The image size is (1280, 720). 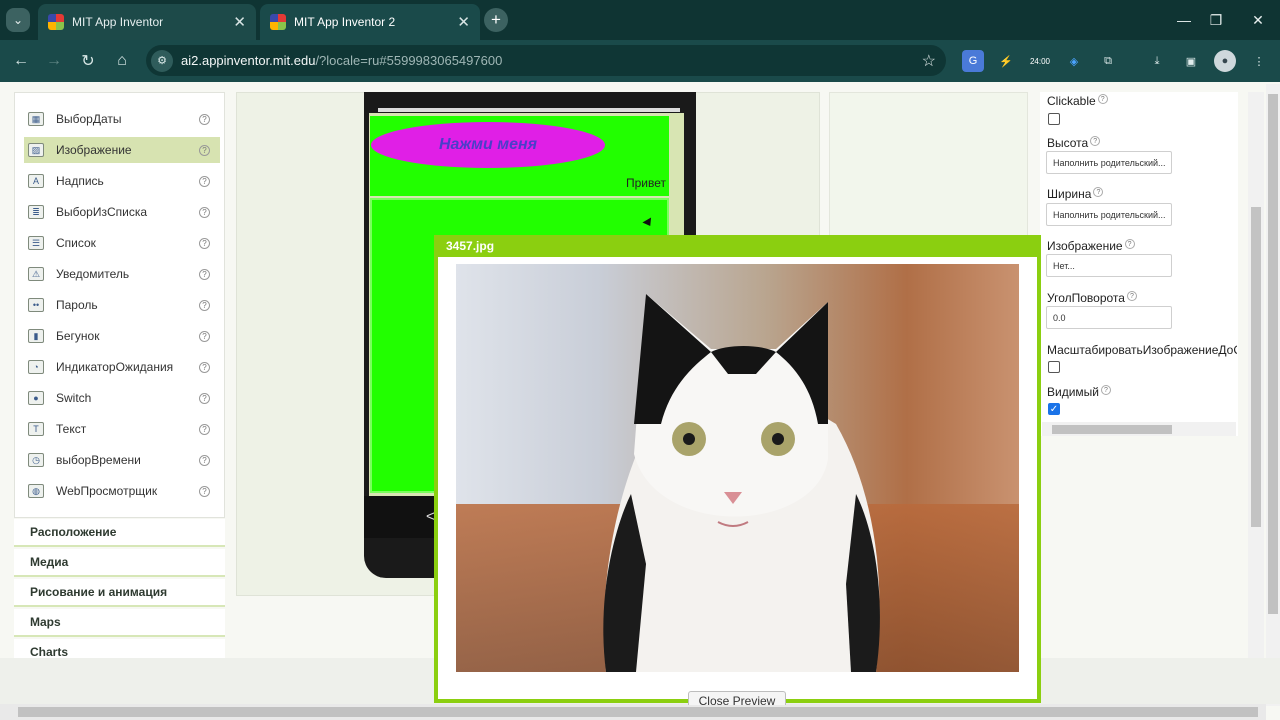 I want to click on palette-category: Maps, so click(x=119, y=623).